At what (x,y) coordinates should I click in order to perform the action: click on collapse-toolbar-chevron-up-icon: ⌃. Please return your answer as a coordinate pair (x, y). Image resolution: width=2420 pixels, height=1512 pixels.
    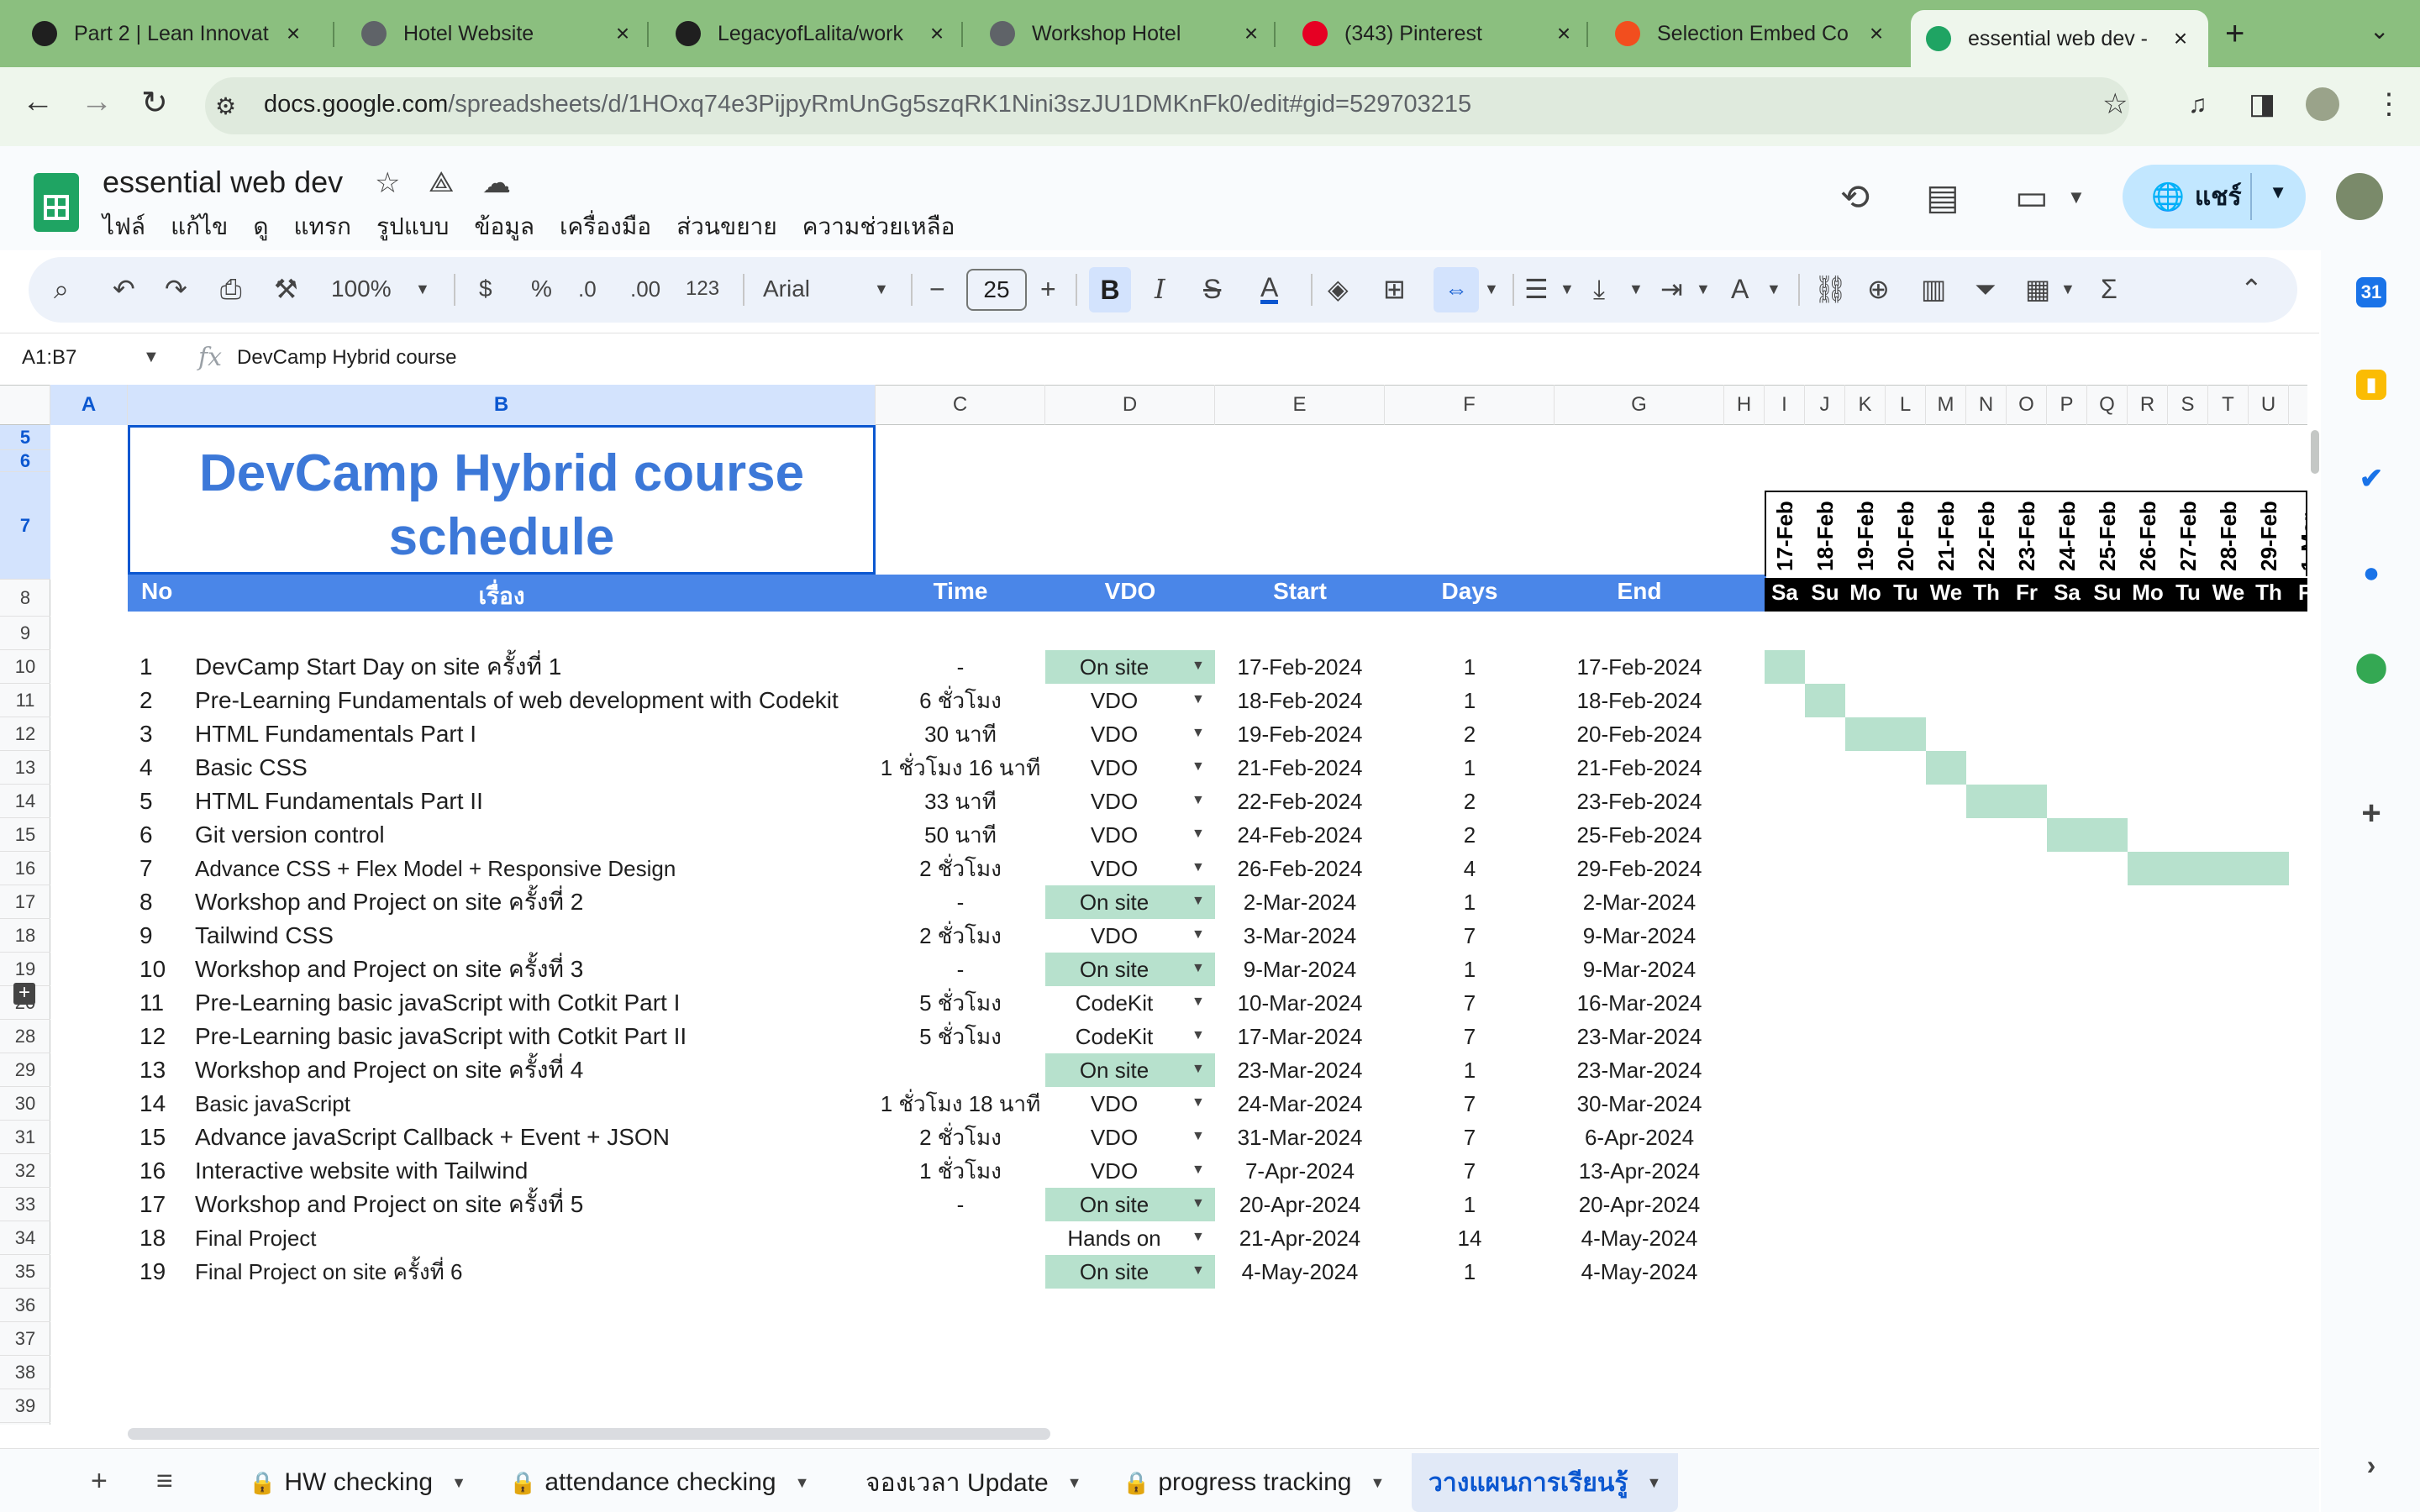
    Looking at the image, I should click on (2251, 288).